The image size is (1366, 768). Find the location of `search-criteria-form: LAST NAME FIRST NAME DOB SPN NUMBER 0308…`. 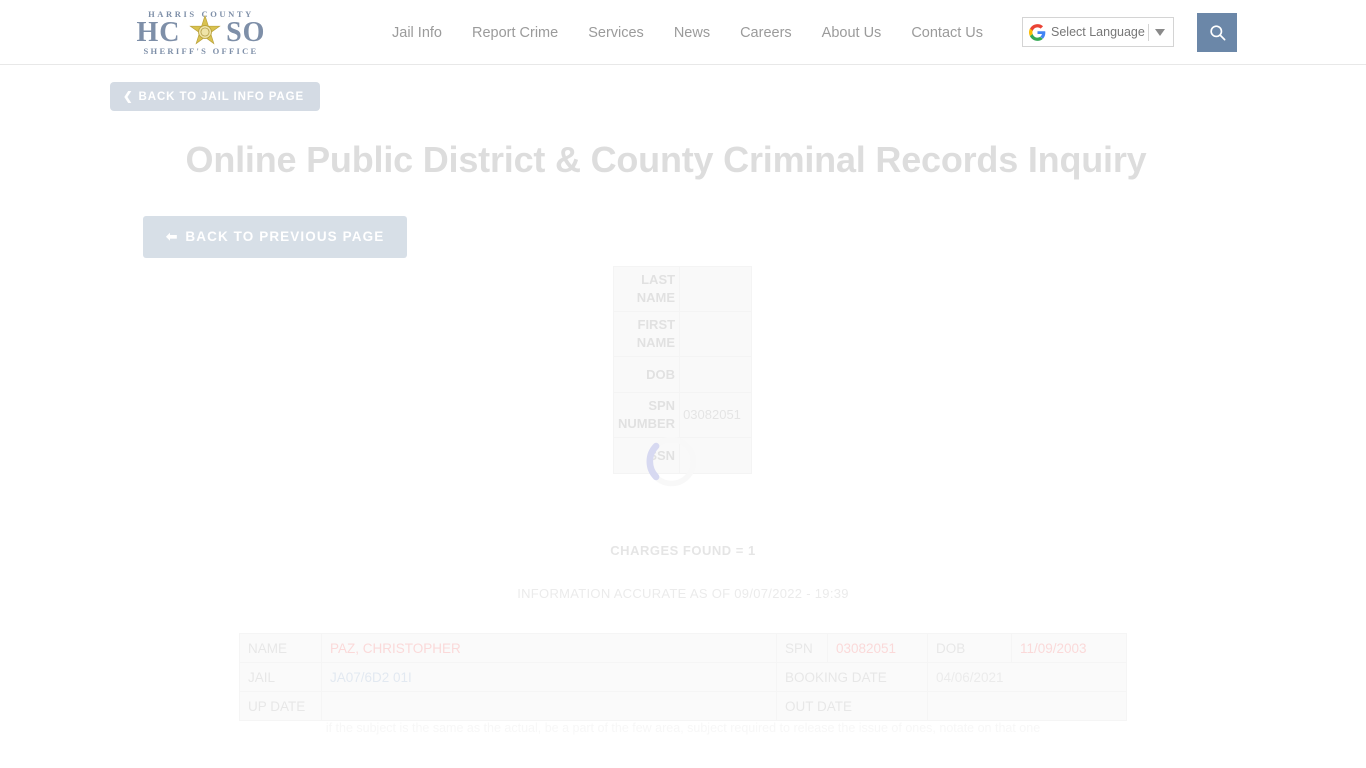

search-criteria-form: LAST NAME FIRST NAME DOB SPN NUMBER 0308… is located at coordinates (682, 370).